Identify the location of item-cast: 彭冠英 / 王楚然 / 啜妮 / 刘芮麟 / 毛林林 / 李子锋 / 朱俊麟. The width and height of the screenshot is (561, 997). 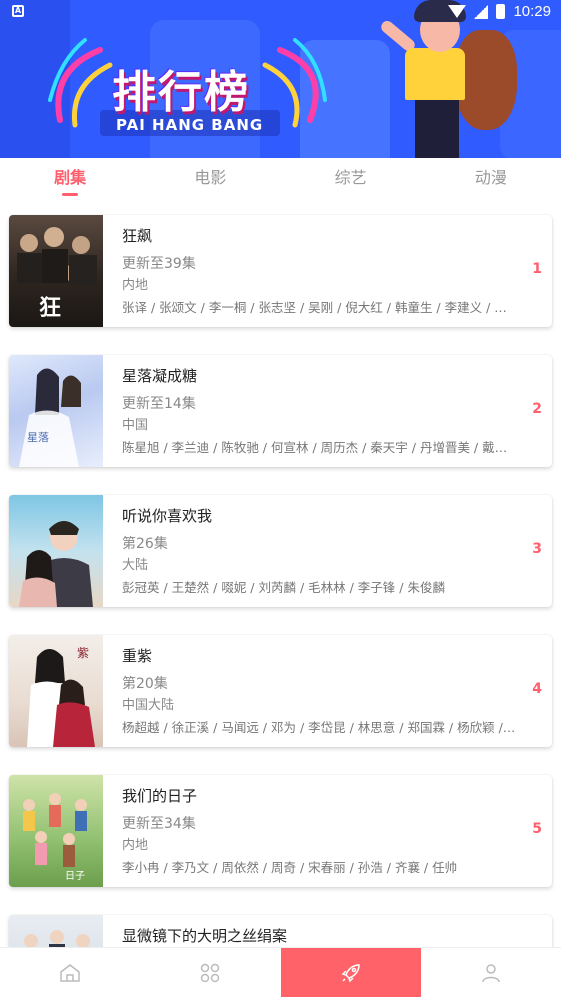
(283, 587).